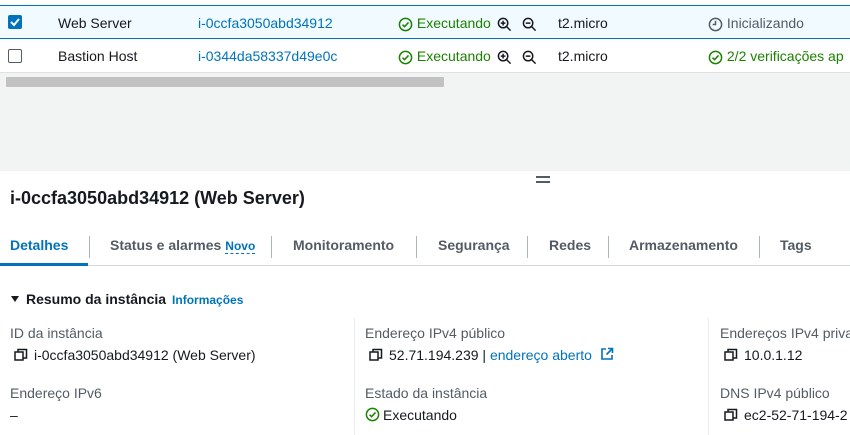 This screenshot has height=435, width=850. I want to click on public-dns-label: DNS IPv4 público, so click(775, 393).